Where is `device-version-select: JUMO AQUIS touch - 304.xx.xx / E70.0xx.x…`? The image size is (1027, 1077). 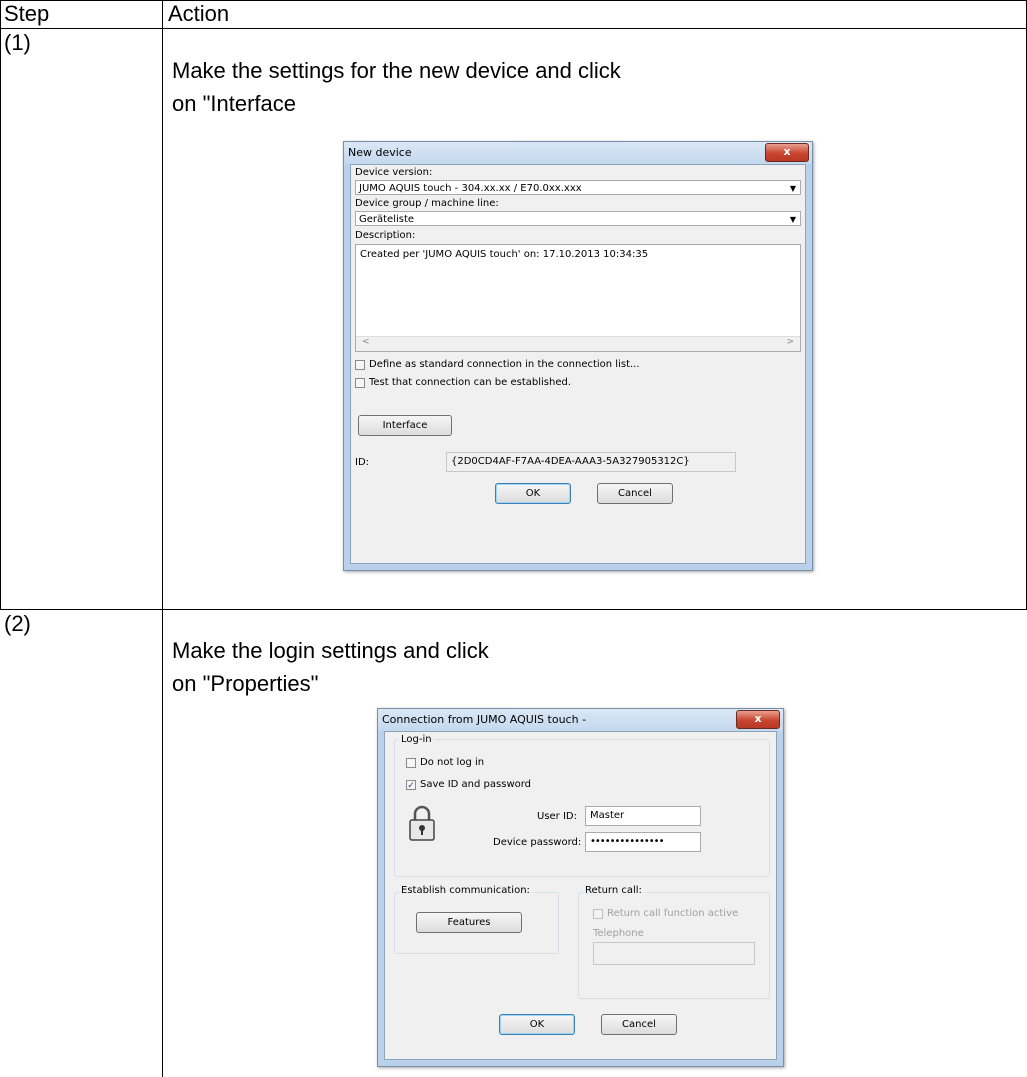 device-version-select: JUMO AQUIS touch - 304.xx.xx / E70.0xx.x… is located at coordinates (578, 187).